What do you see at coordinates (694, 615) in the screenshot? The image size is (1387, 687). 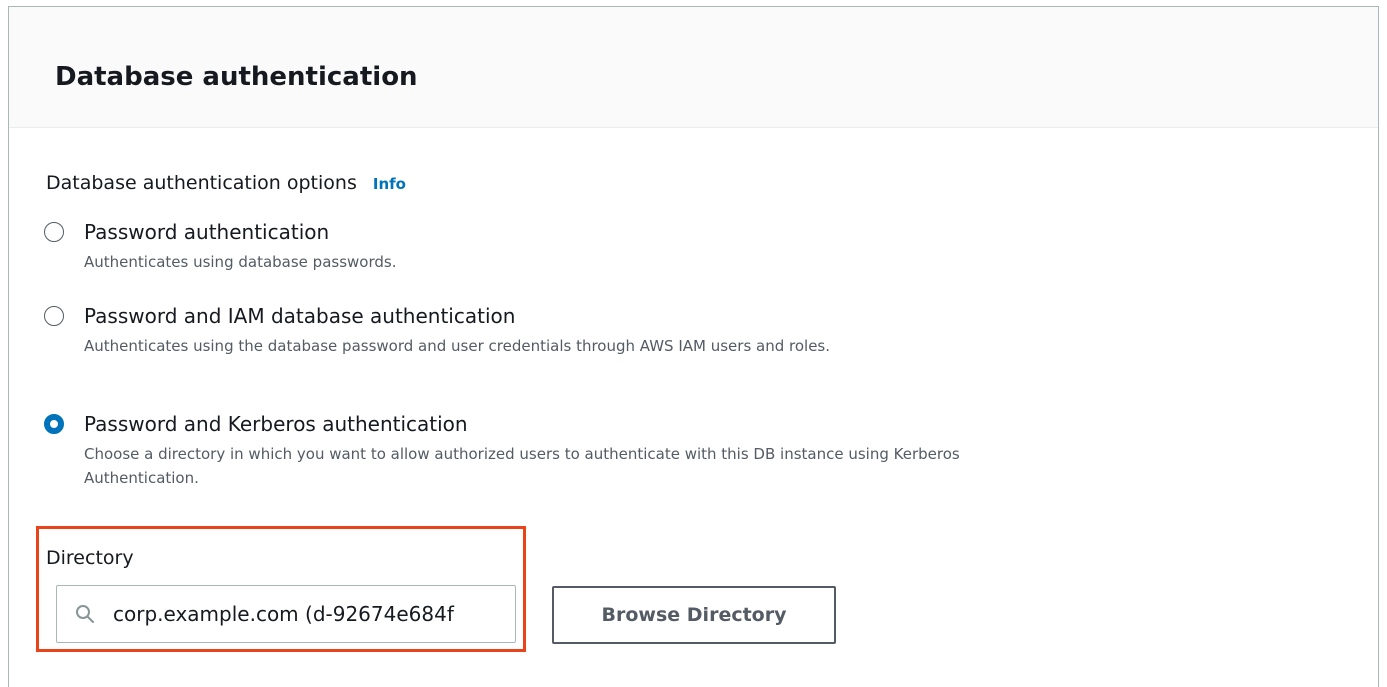 I see `browse-directory-button: Browse Directory` at bounding box center [694, 615].